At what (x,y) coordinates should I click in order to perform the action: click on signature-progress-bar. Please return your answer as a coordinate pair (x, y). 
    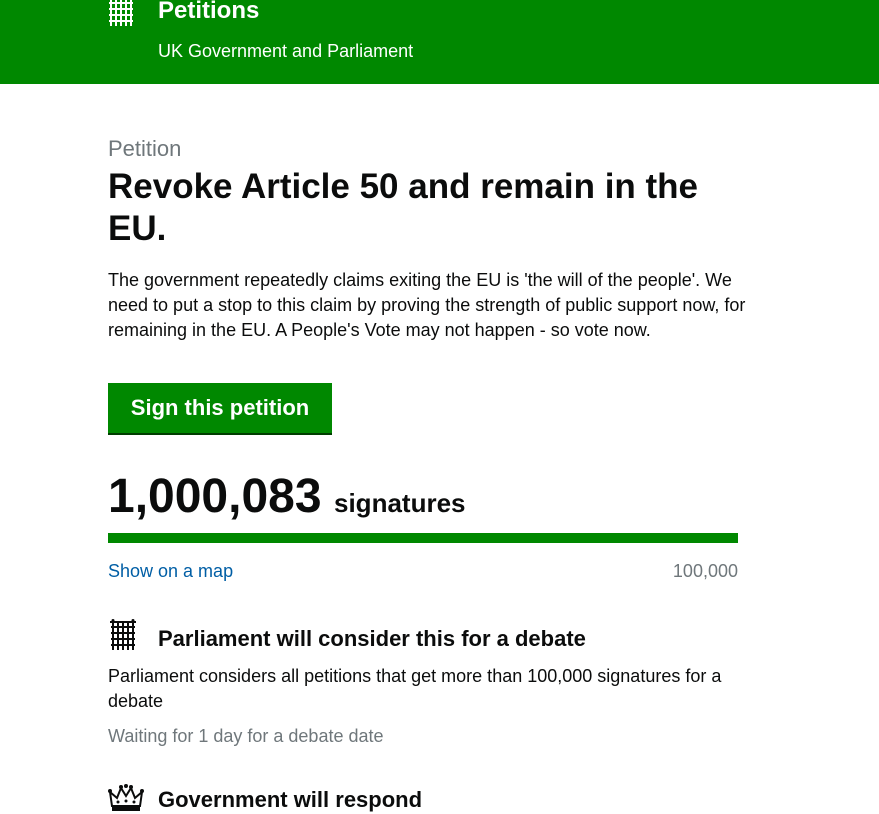
    Looking at the image, I should click on (423, 538).